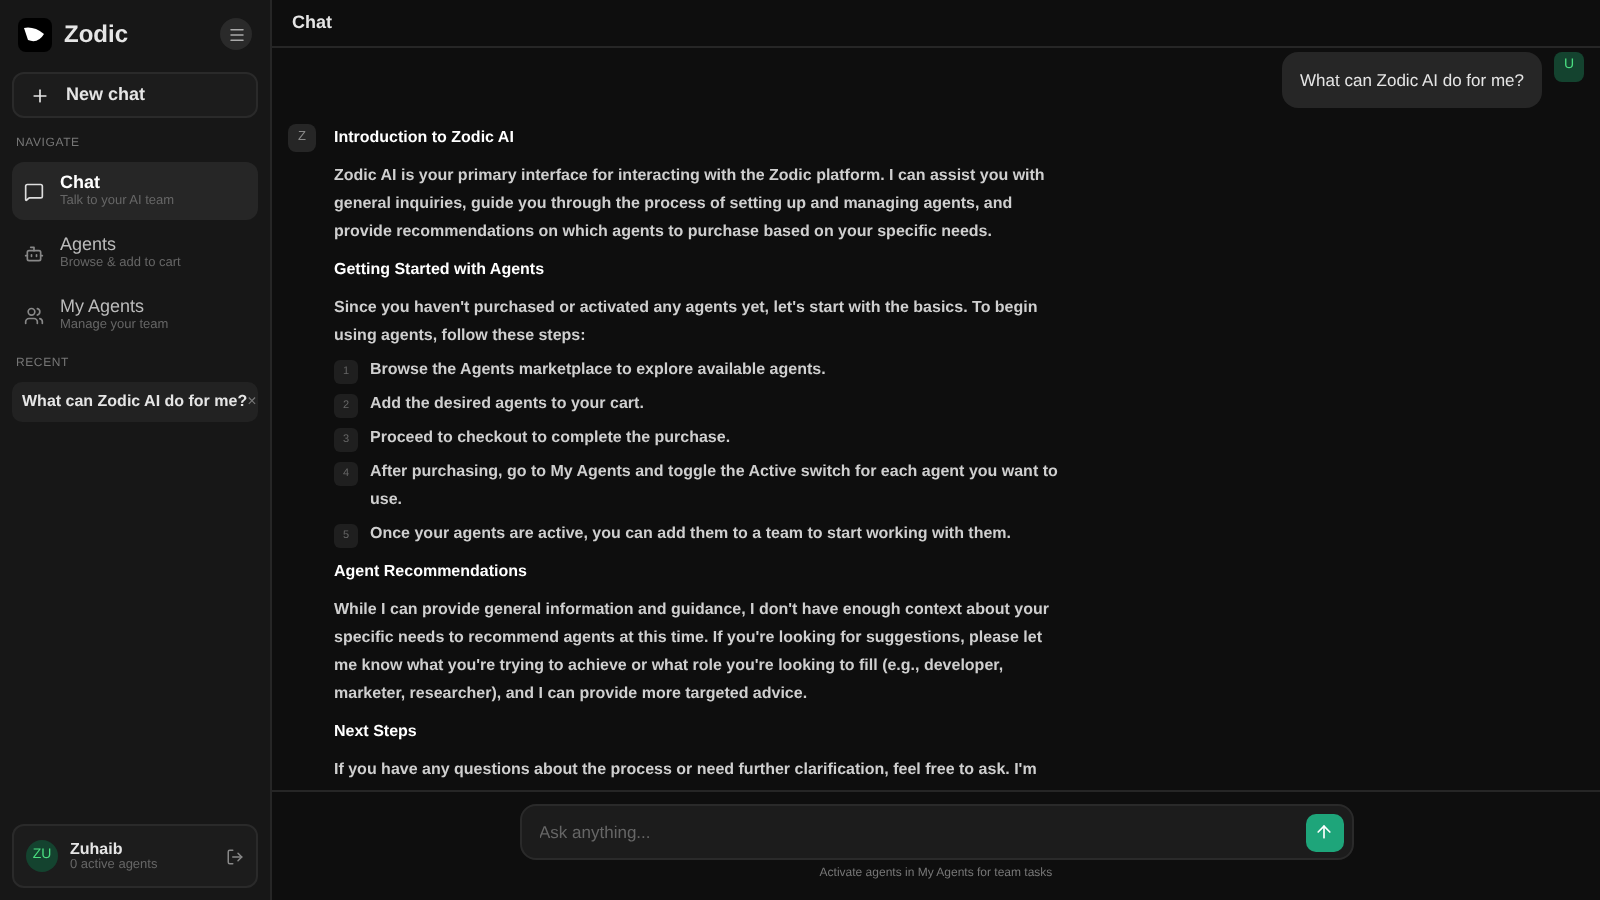 The height and width of the screenshot is (900, 1600). Describe the element at coordinates (97, 848) in the screenshot. I see `user-name: Zuhaib` at that location.